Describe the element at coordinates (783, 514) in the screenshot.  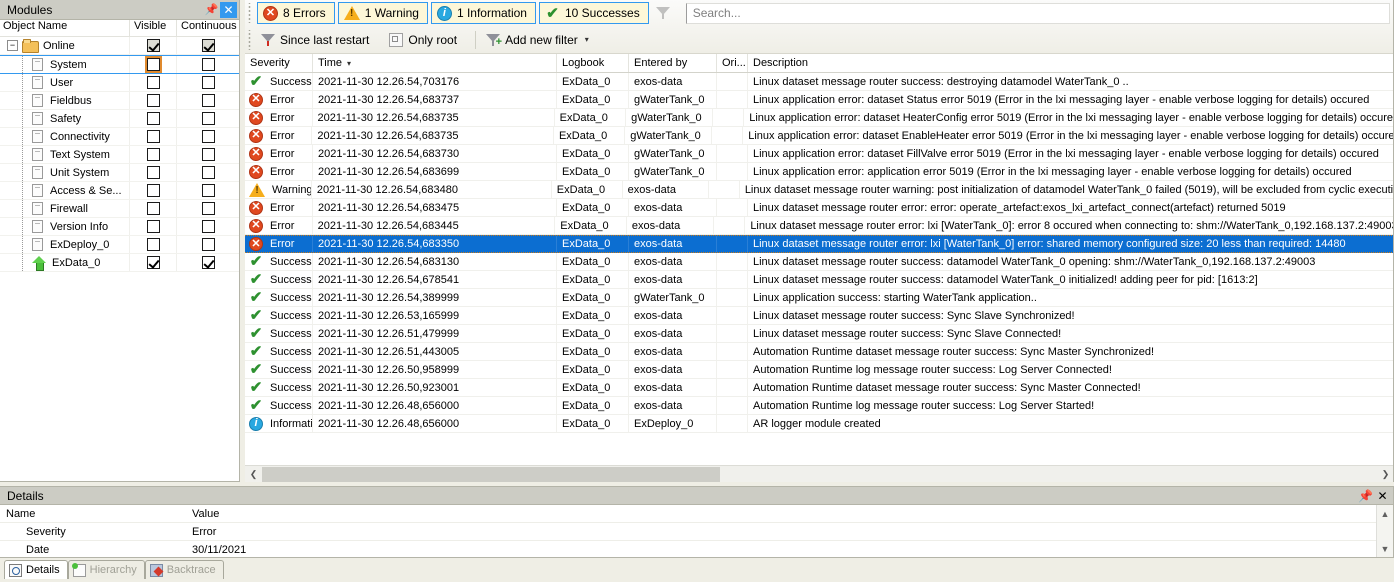
I see `details-column-header-value: Value` at that location.